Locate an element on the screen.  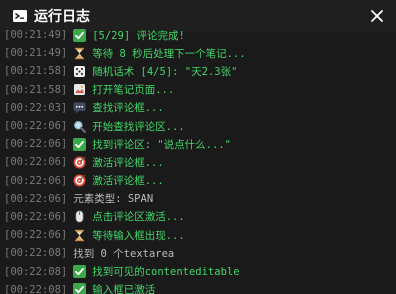
log-entry: [00:21:49] [5/29] 评论完成! is located at coordinates (198, 35).